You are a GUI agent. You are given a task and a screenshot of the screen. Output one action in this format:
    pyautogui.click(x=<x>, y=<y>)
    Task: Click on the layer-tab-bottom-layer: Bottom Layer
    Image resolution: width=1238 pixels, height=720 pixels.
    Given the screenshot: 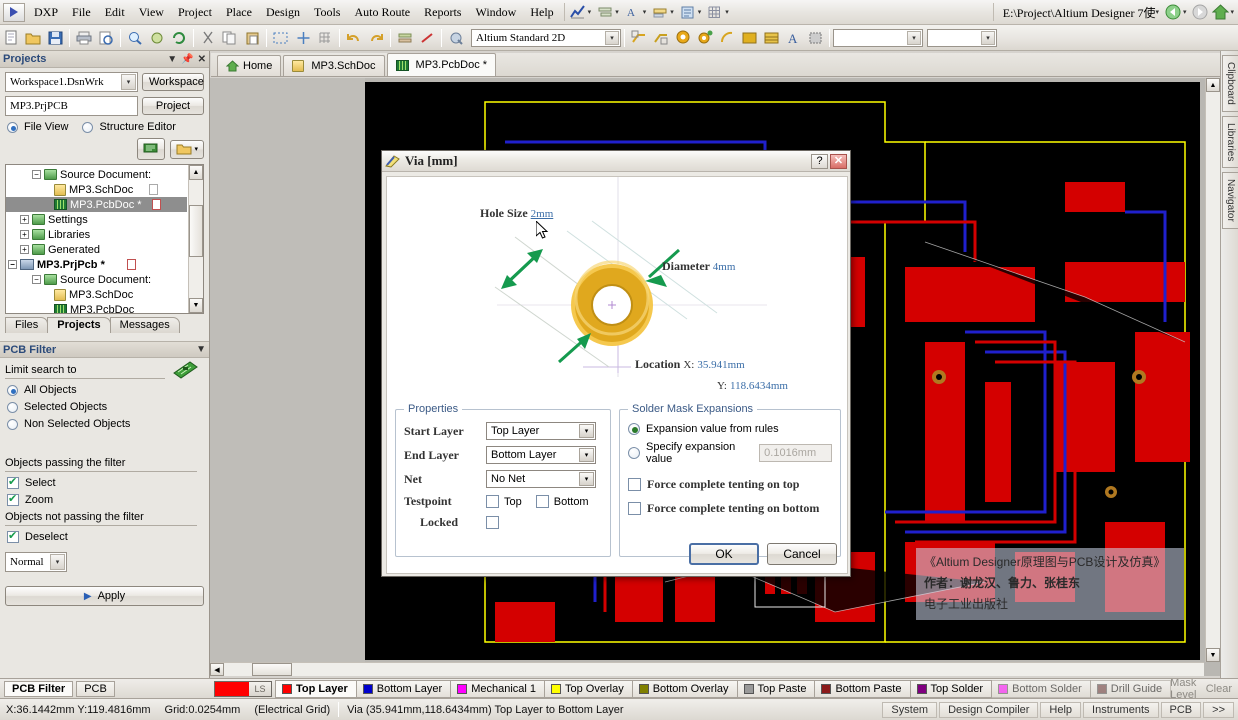 What is the action you would take?
    pyautogui.click(x=403, y=688)
    